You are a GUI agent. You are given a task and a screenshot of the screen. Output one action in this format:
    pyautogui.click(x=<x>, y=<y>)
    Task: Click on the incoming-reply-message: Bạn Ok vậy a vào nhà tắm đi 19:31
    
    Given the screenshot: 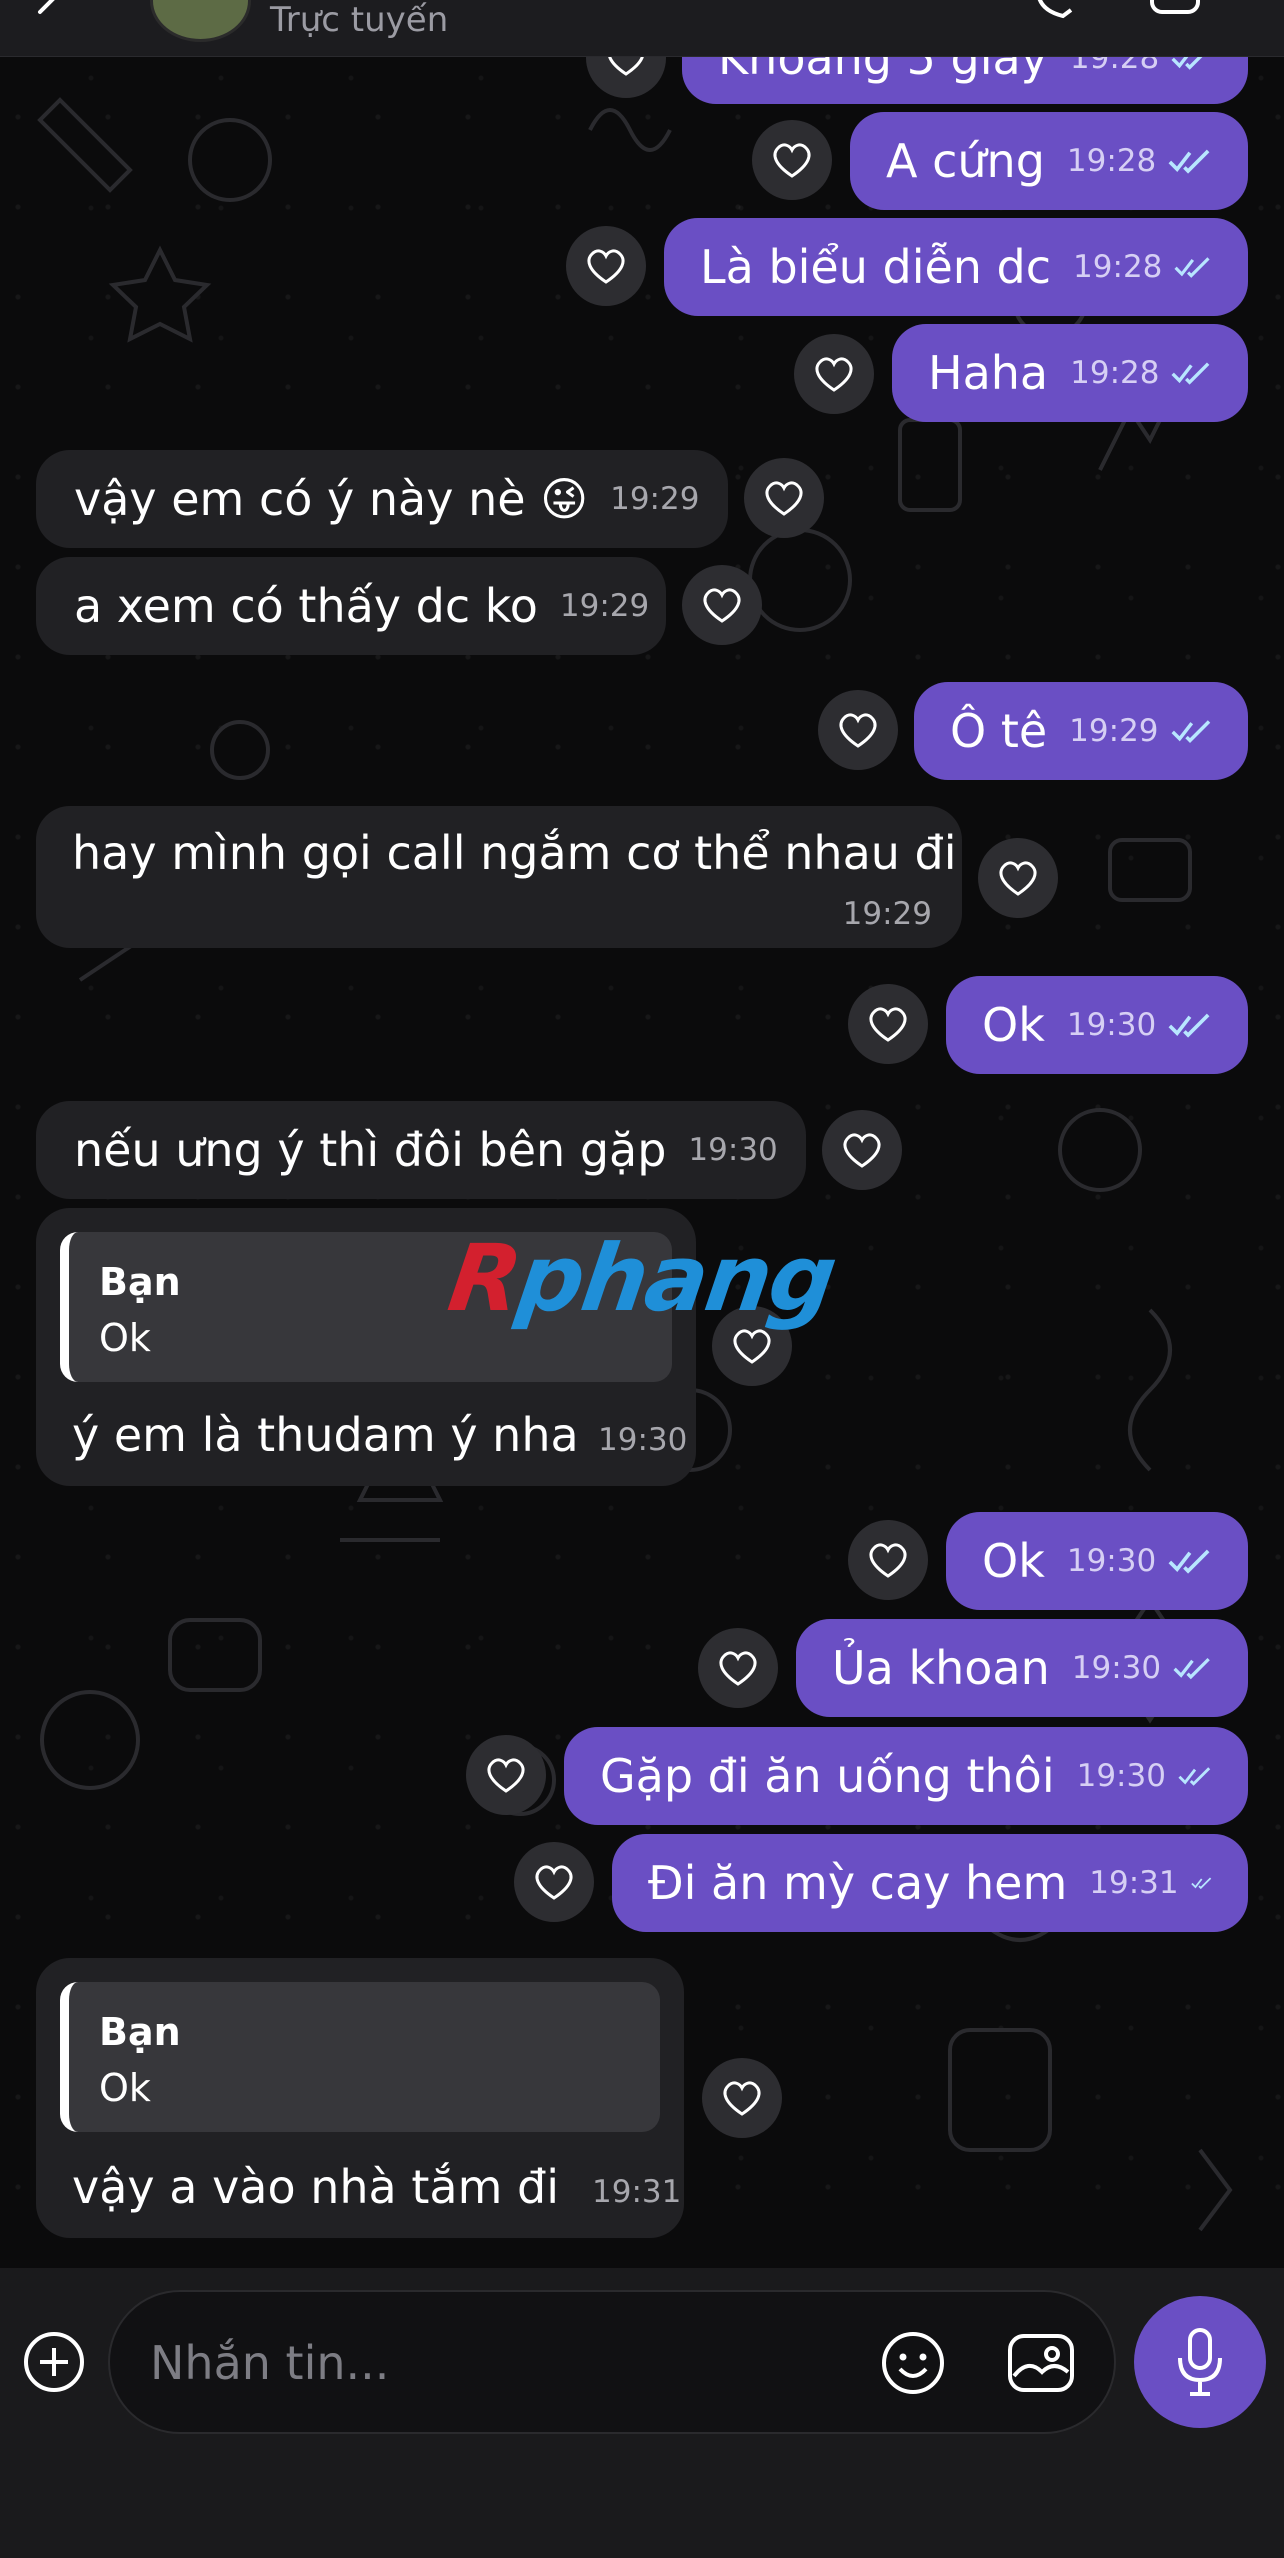 What is the action you would take?
    pyautogui.click(x=360, y=2098)
    